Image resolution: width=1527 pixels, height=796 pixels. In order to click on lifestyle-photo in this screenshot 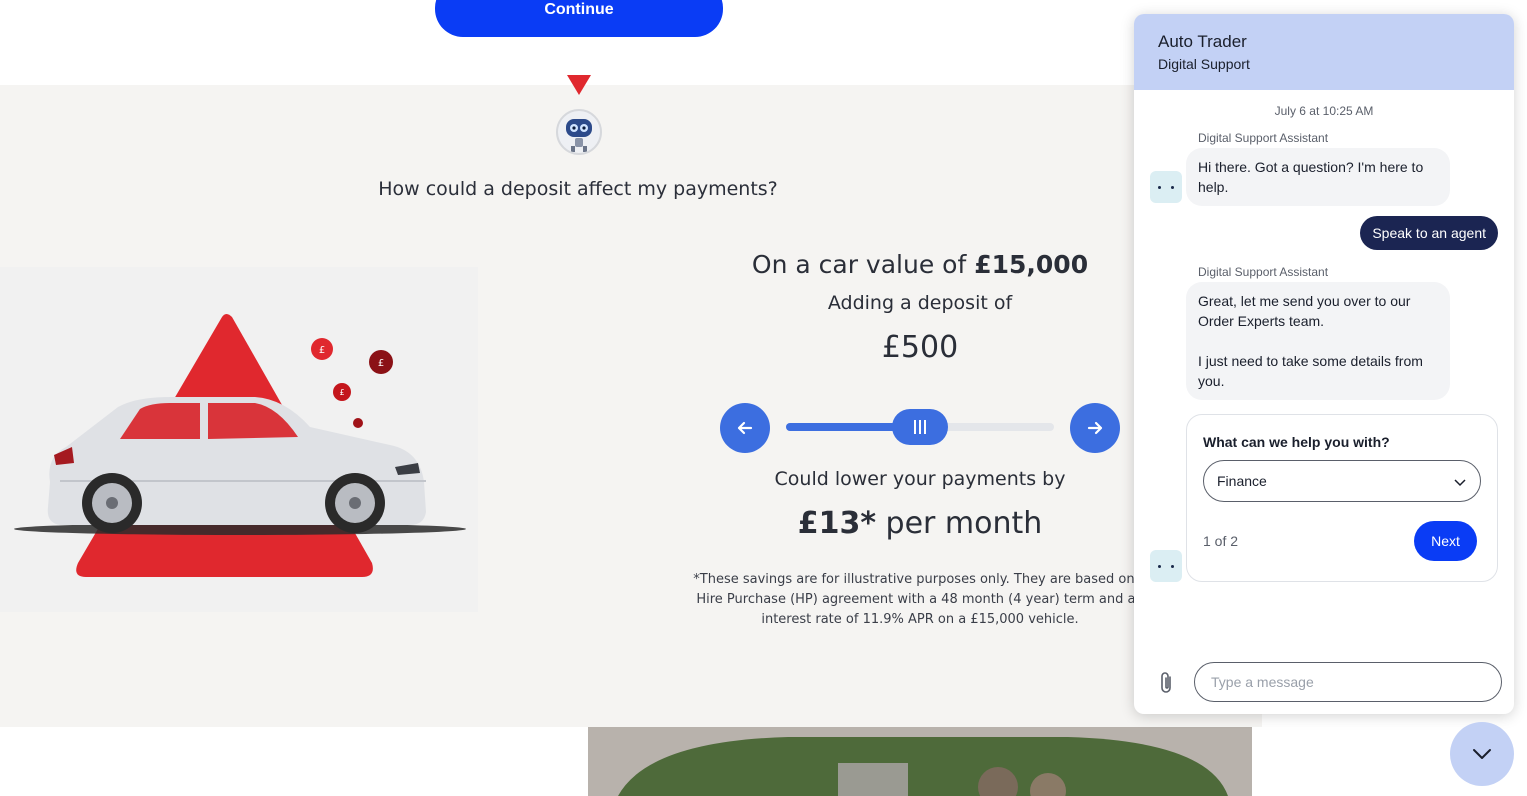, I will do `click(920, 761)`.